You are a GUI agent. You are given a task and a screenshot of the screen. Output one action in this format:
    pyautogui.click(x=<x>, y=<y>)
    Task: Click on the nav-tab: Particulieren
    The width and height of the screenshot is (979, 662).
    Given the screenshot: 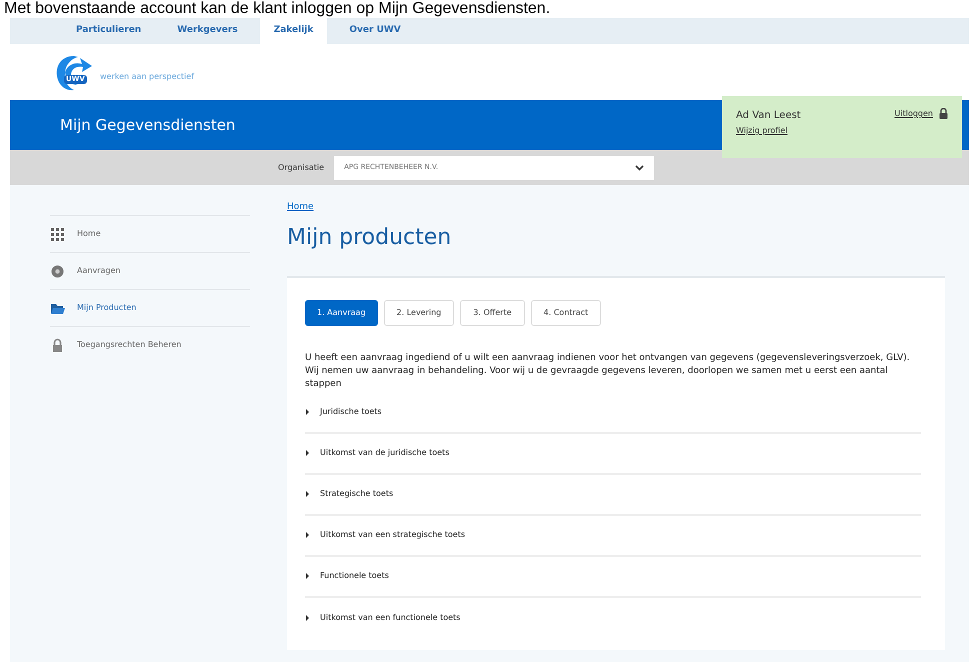 What is the action you would take?
    pyautogui.click(x=109, y=31)
    